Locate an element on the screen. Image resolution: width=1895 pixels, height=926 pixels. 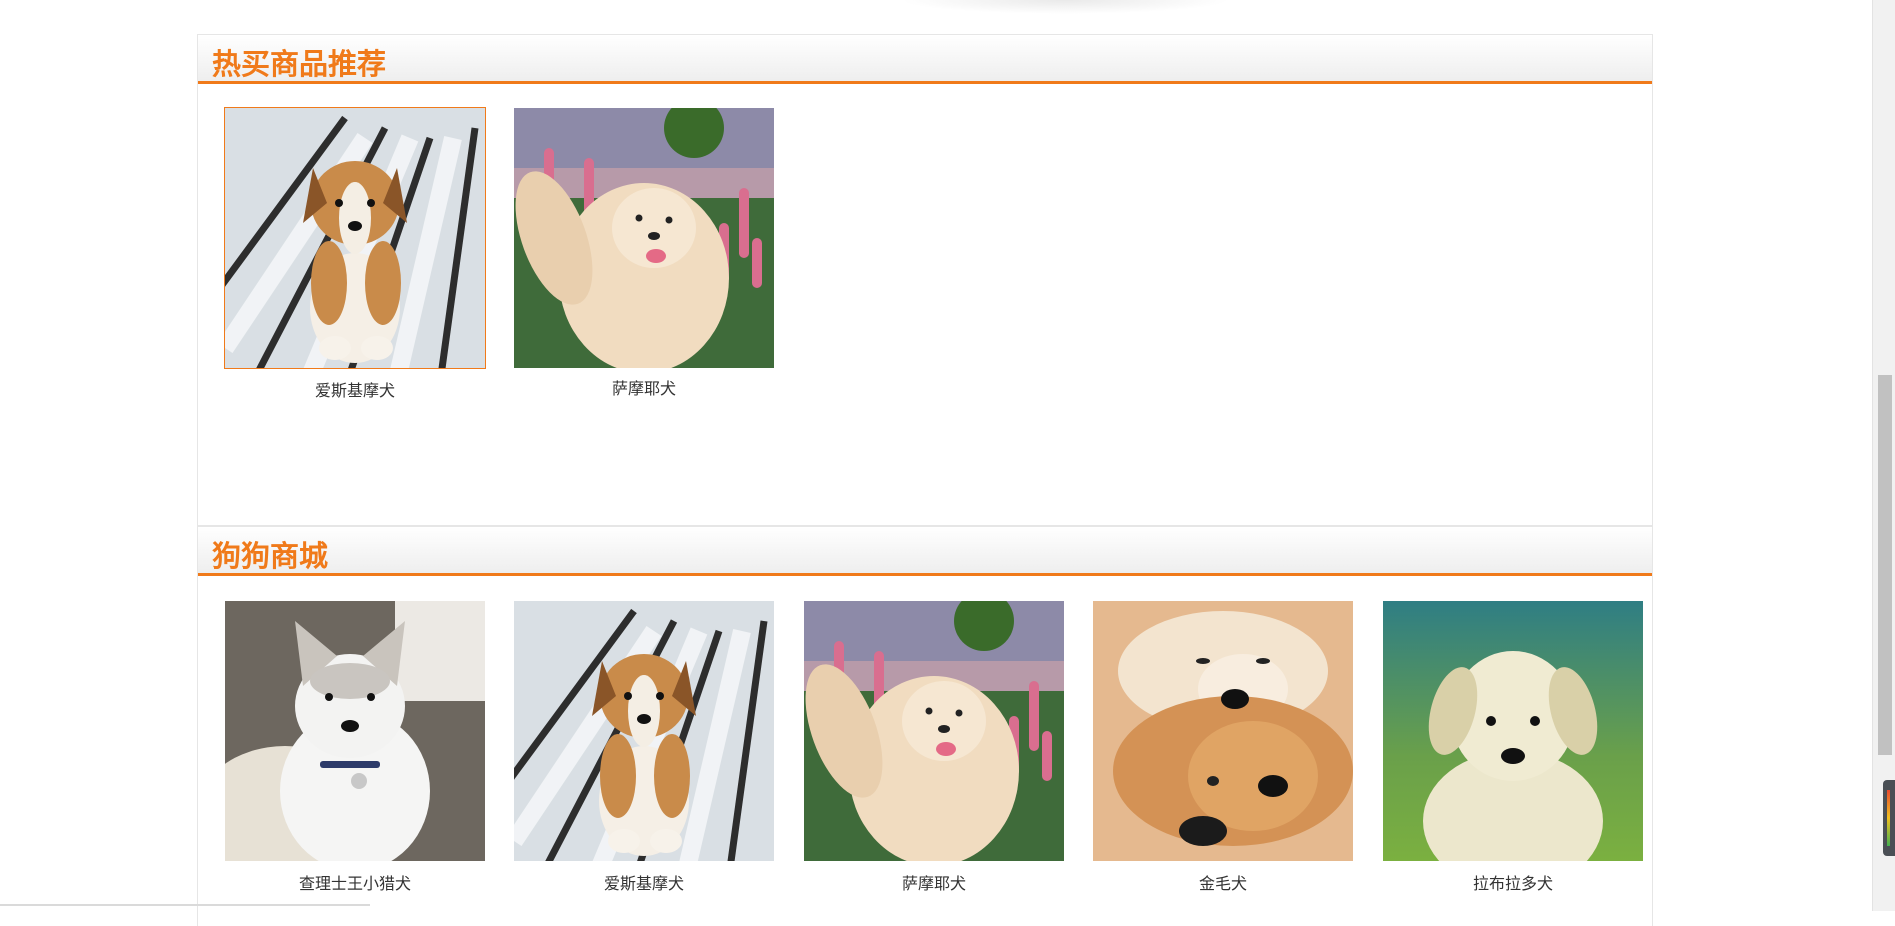
side-widget-handle is located at coordinates (1889, 818).